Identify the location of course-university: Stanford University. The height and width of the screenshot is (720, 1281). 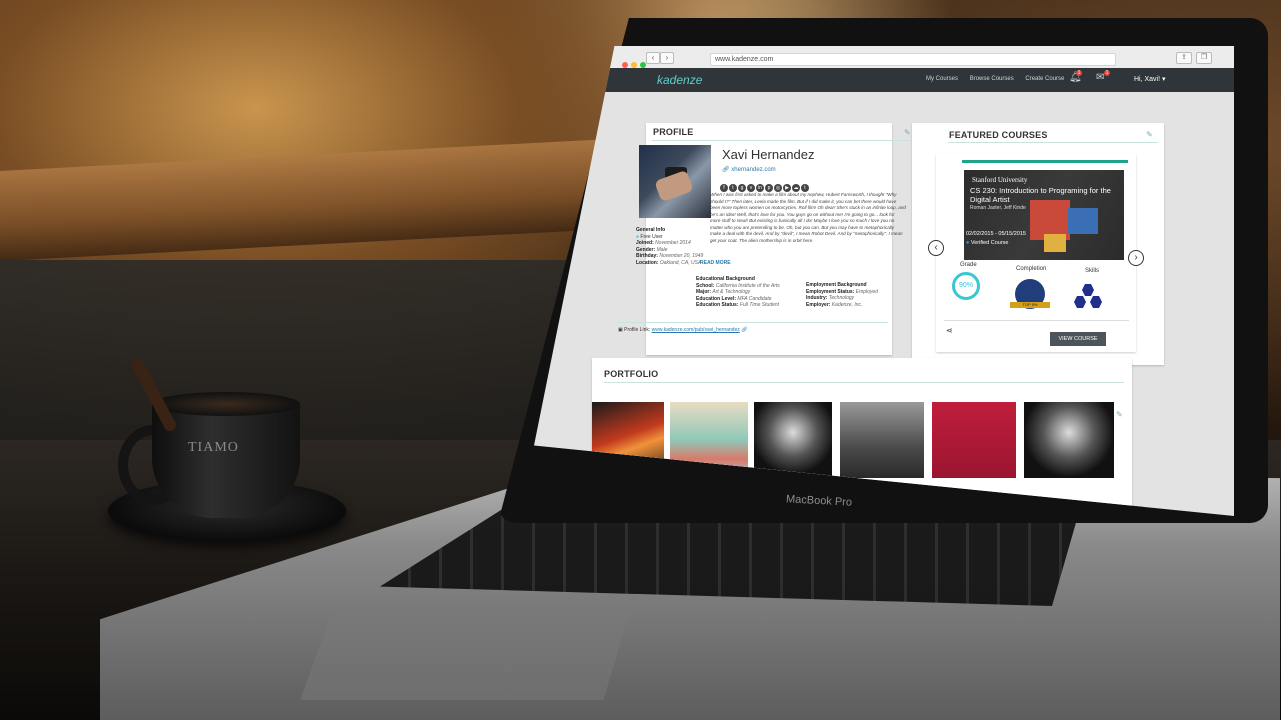
(1000, 180).